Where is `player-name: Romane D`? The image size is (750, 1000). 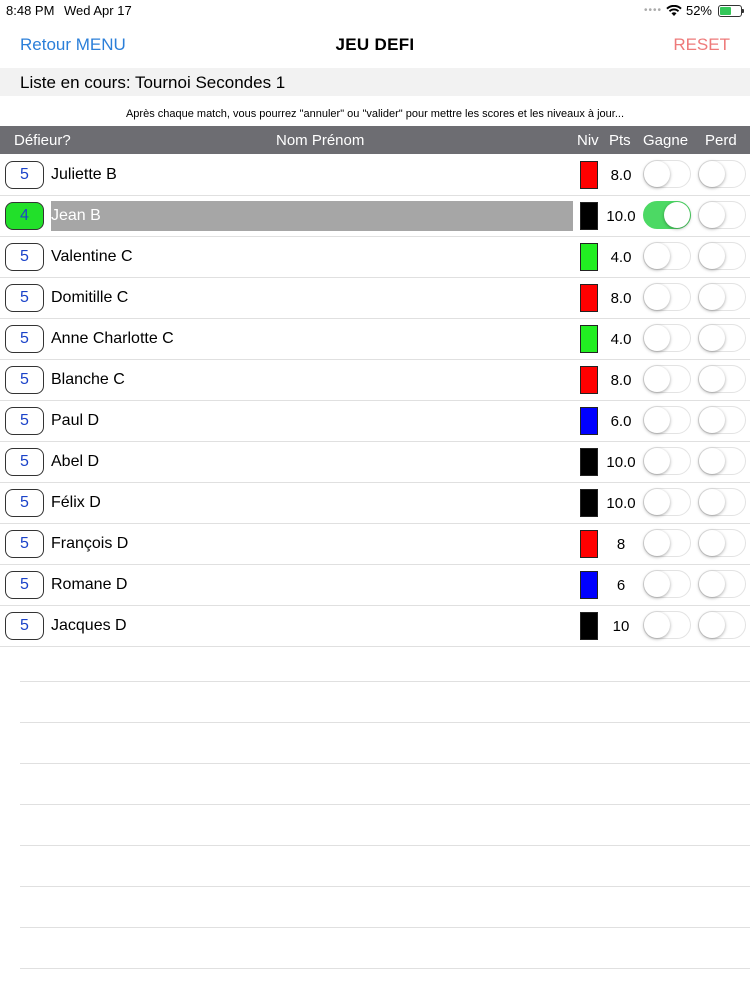 player-name: Romane D is located at coordinates (89, 585).